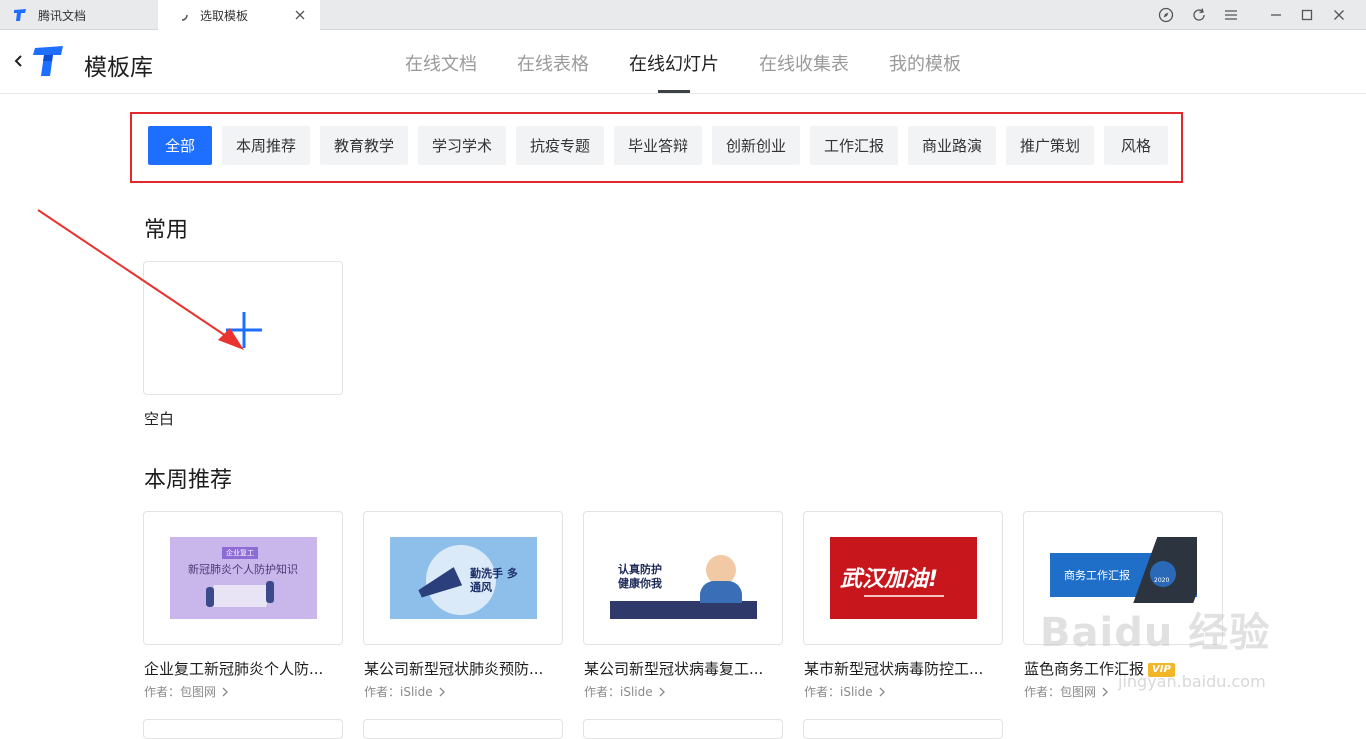 The image size is (1366, 739). I want to click on app-header: 模板库 在线文档 在线表格 在线幻灯片 在线收集表 我的模板, so click(683, 62).